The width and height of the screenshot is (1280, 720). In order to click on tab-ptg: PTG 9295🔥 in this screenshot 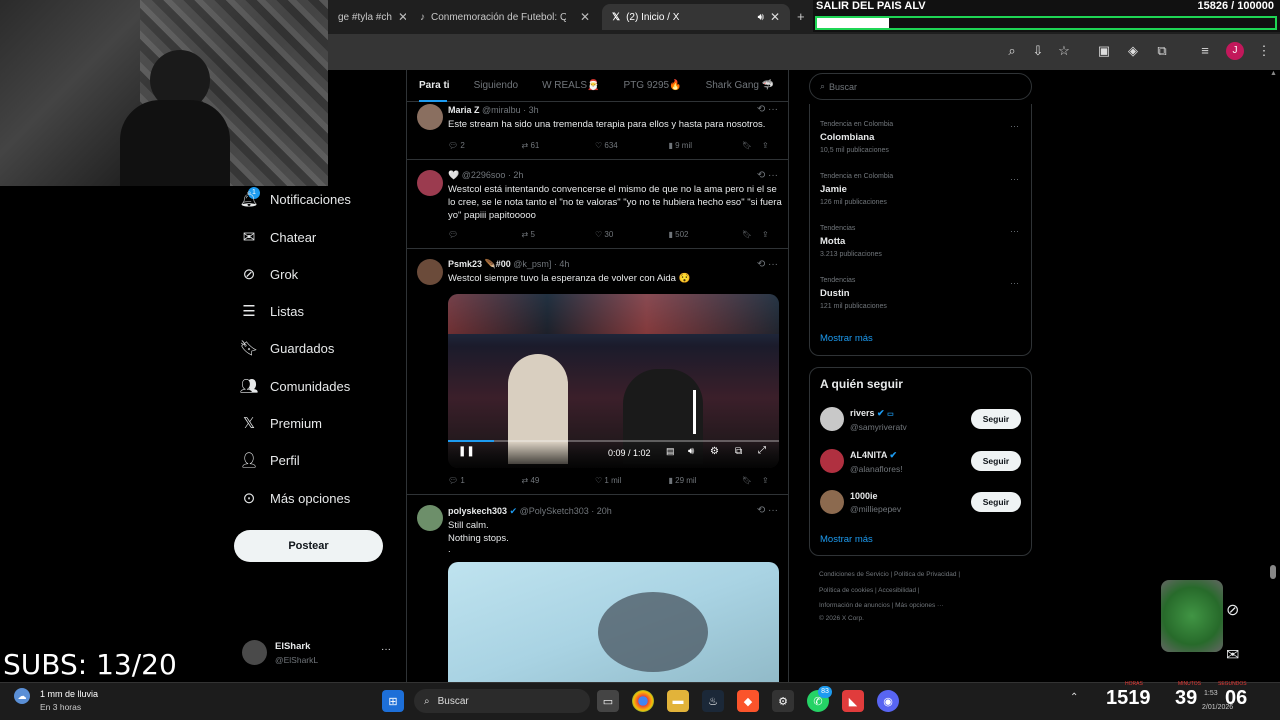, I will do `click(653, 85)`.